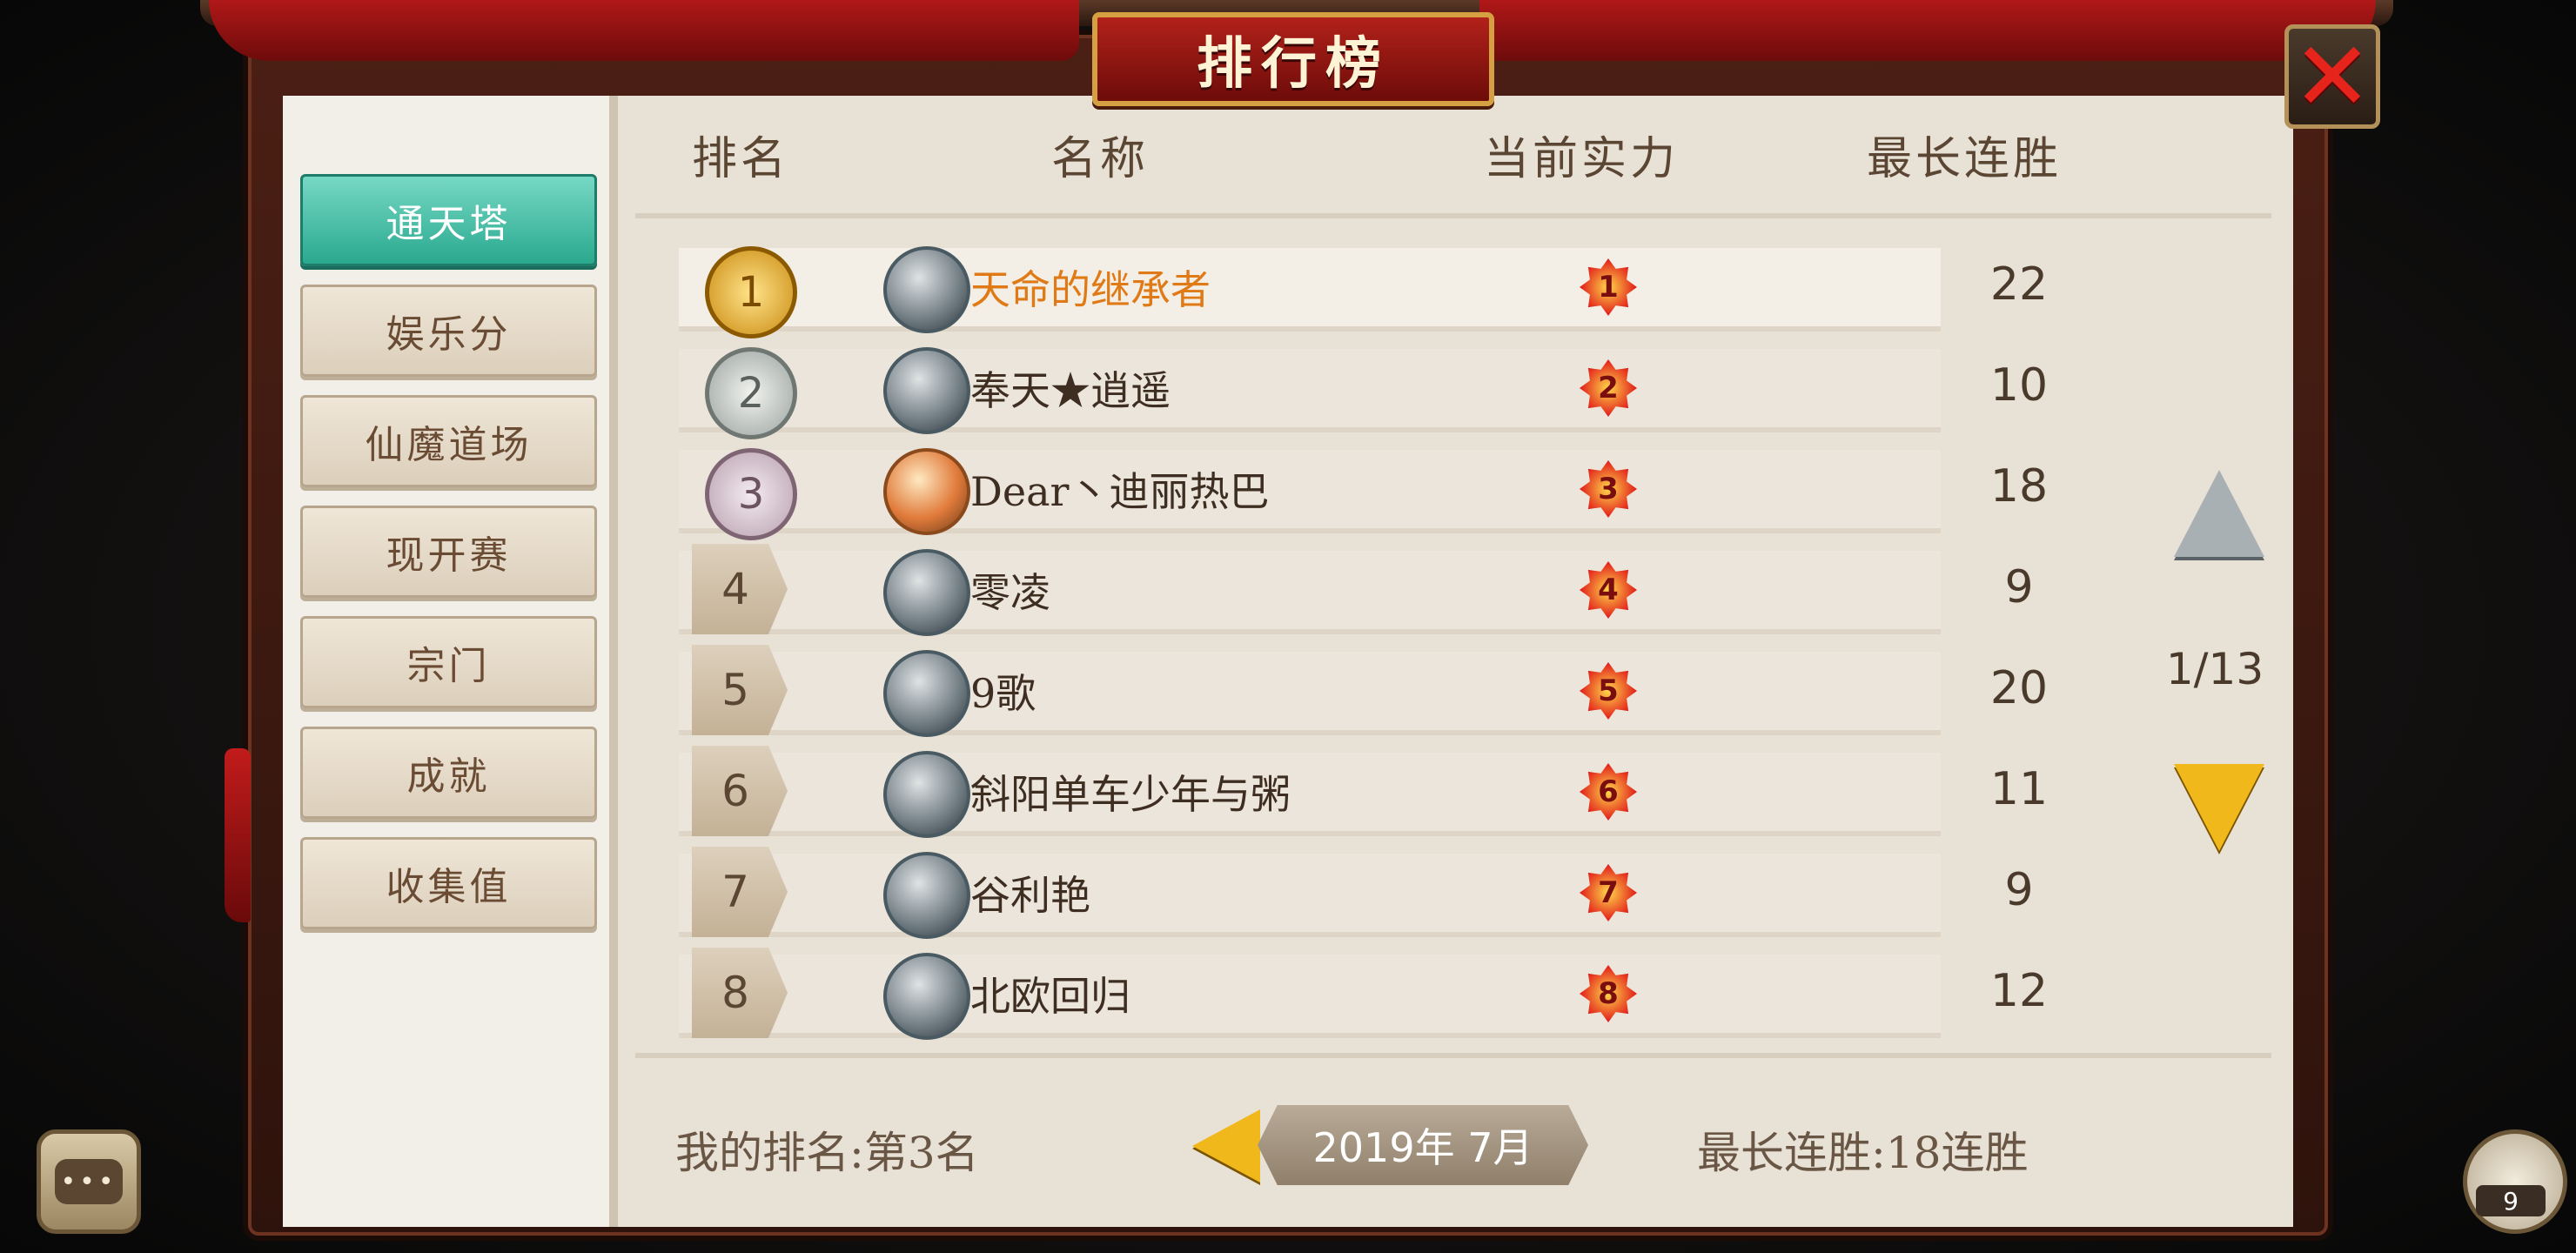  What do you see at coordinates (1100, 159) in the screenshot?
I see `column-header-name: 名称` at bounding box center [1100, 159].